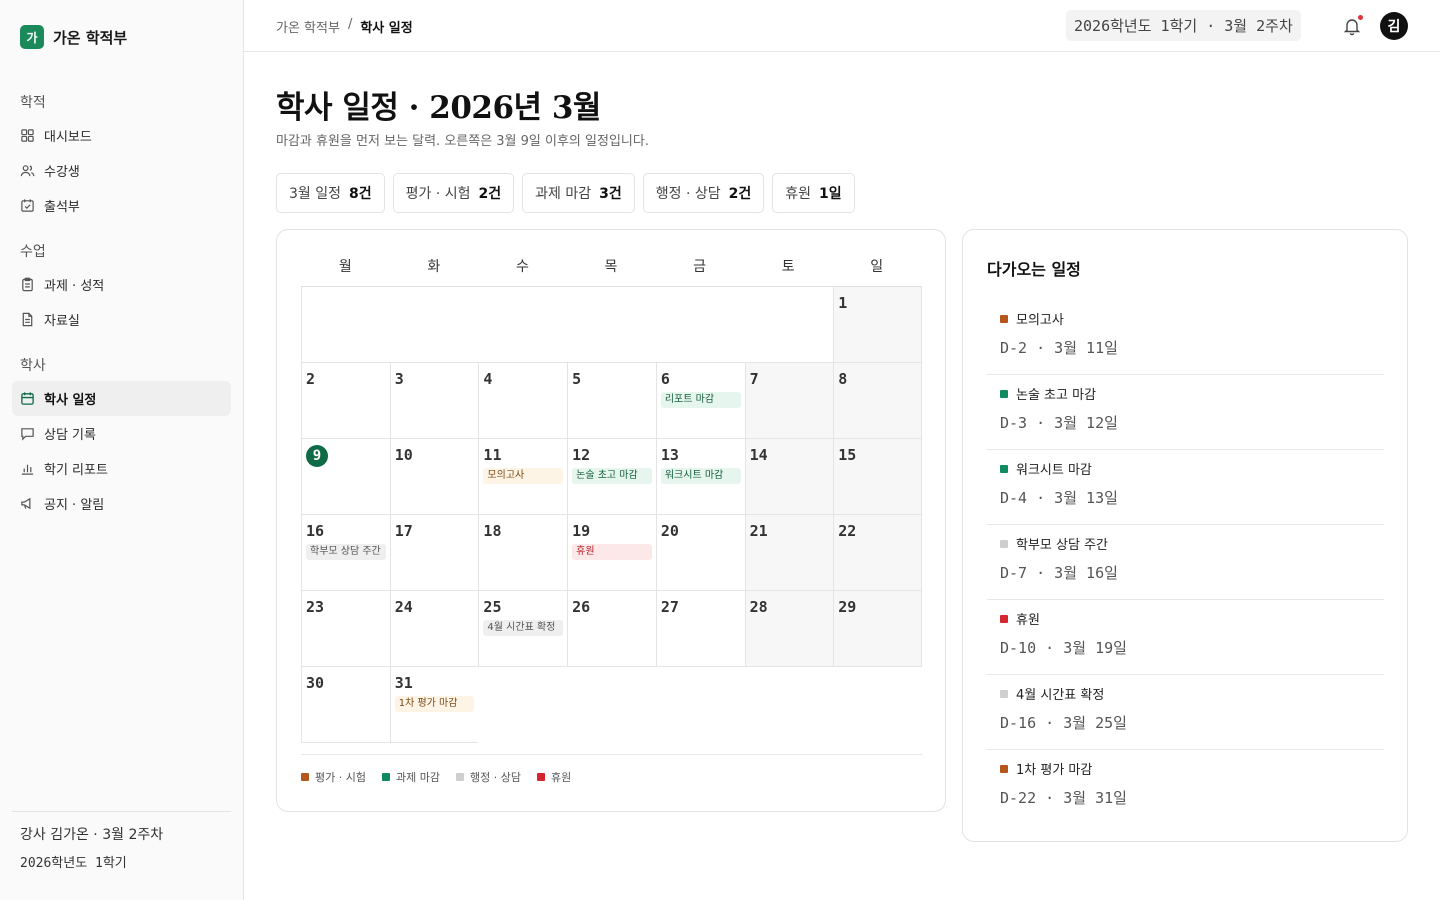 The width and height of the screenshot is (1440, 900). I want to click on upcoming-item: 워크시트 마감 D-4 · 3월 13일, so click(1185, 487).